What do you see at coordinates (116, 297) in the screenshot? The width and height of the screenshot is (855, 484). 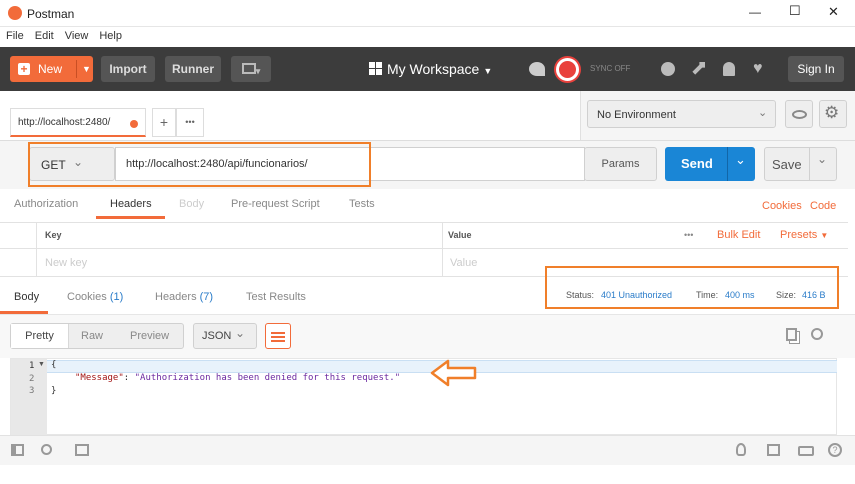 I see `cookies-count: (1)` at bounding box center [116, 297].